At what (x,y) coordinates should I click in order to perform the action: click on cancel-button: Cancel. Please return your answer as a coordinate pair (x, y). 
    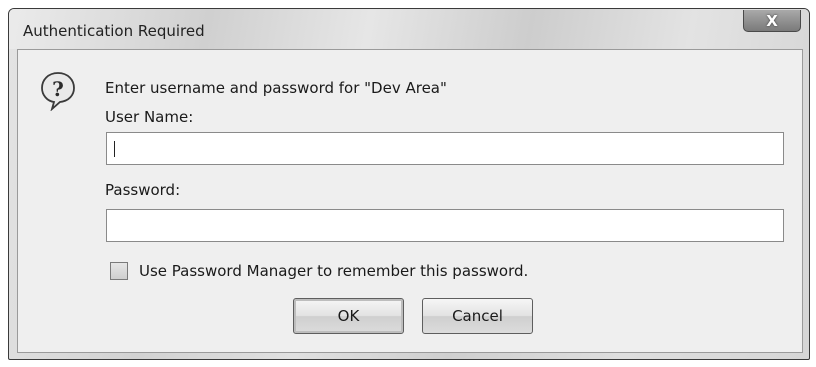
    Looking at the image, I should click on (477, 316).